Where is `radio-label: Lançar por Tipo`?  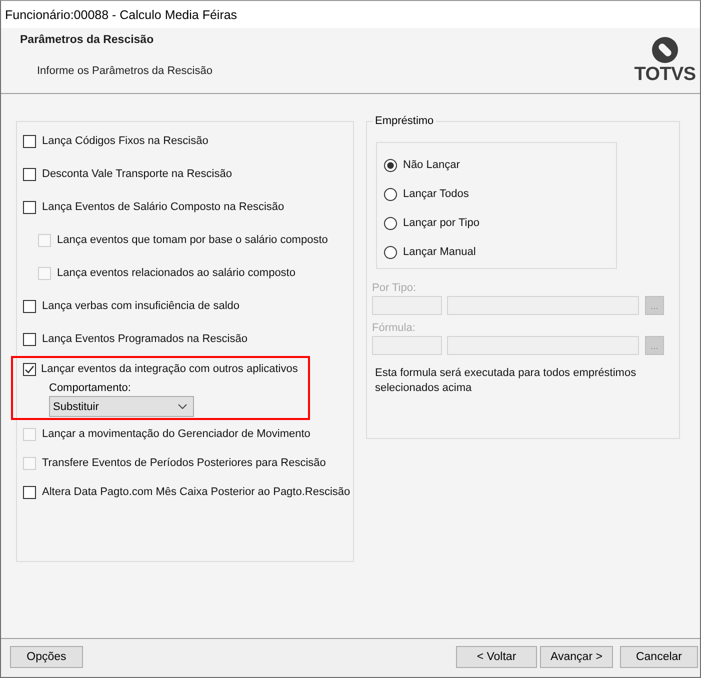
radio-label: Lançar por Tipo is located at coordinates (441, 223).